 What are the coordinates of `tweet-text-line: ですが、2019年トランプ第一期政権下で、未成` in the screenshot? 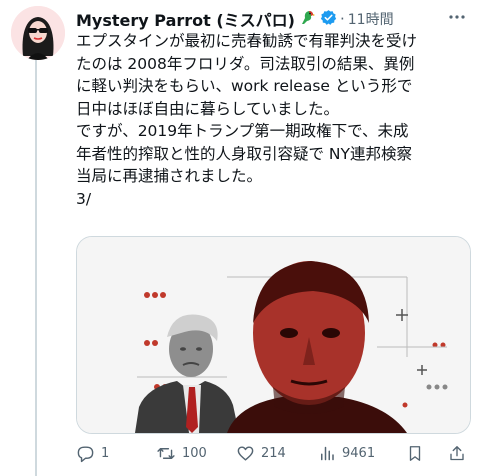 It's located at (242, 131).